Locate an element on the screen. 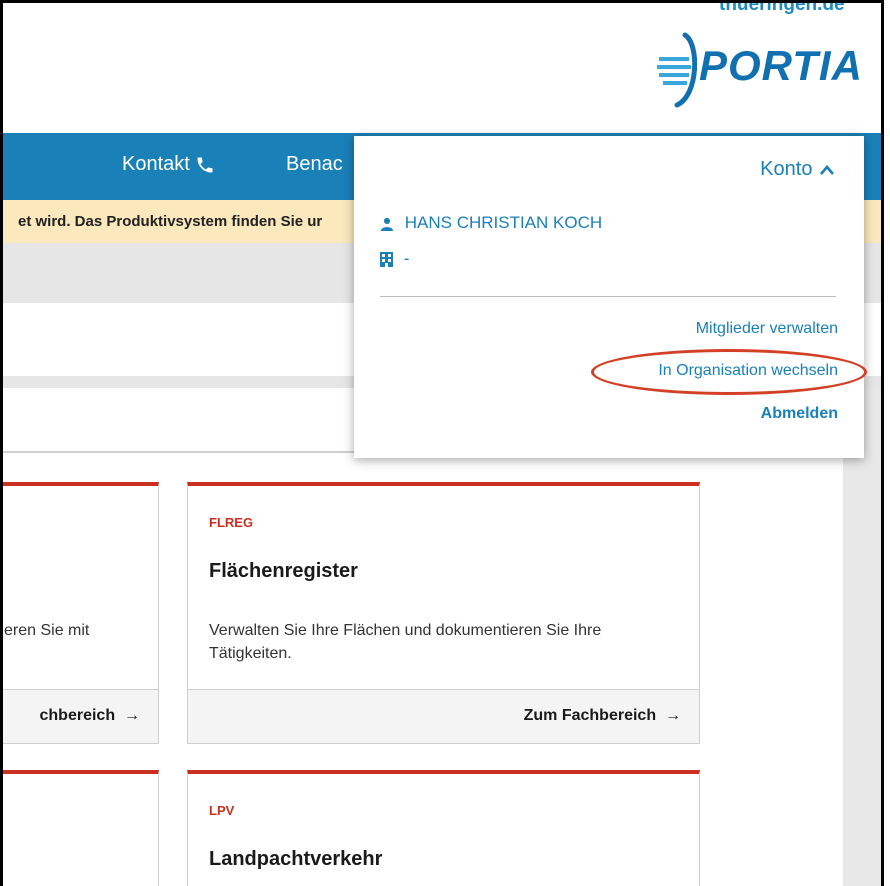 The width and height of the screenshot is (890, 886). nav-kontakt: Kontakt is located at coordinates (168, 164).